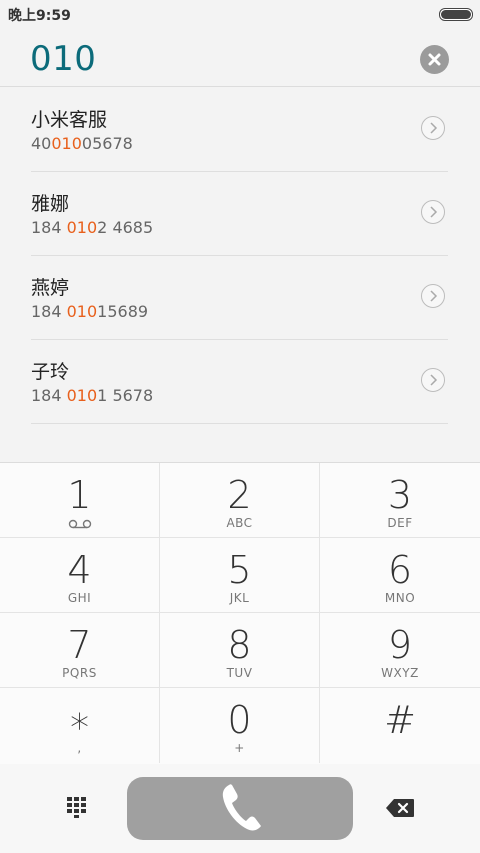 This screenshot has height=853, width=480. Describe the element at coordinates (123, 311) in the screenshot. I see `number-suffix: 15689` at that location.